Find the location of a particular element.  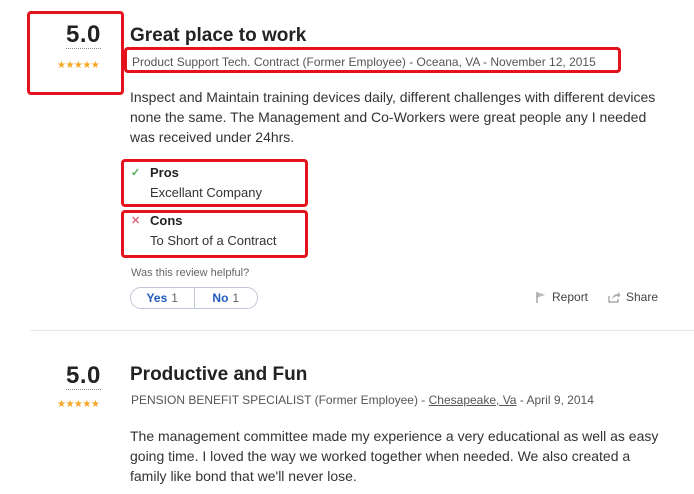

highlight-rating is located at coordinates (75, 53).